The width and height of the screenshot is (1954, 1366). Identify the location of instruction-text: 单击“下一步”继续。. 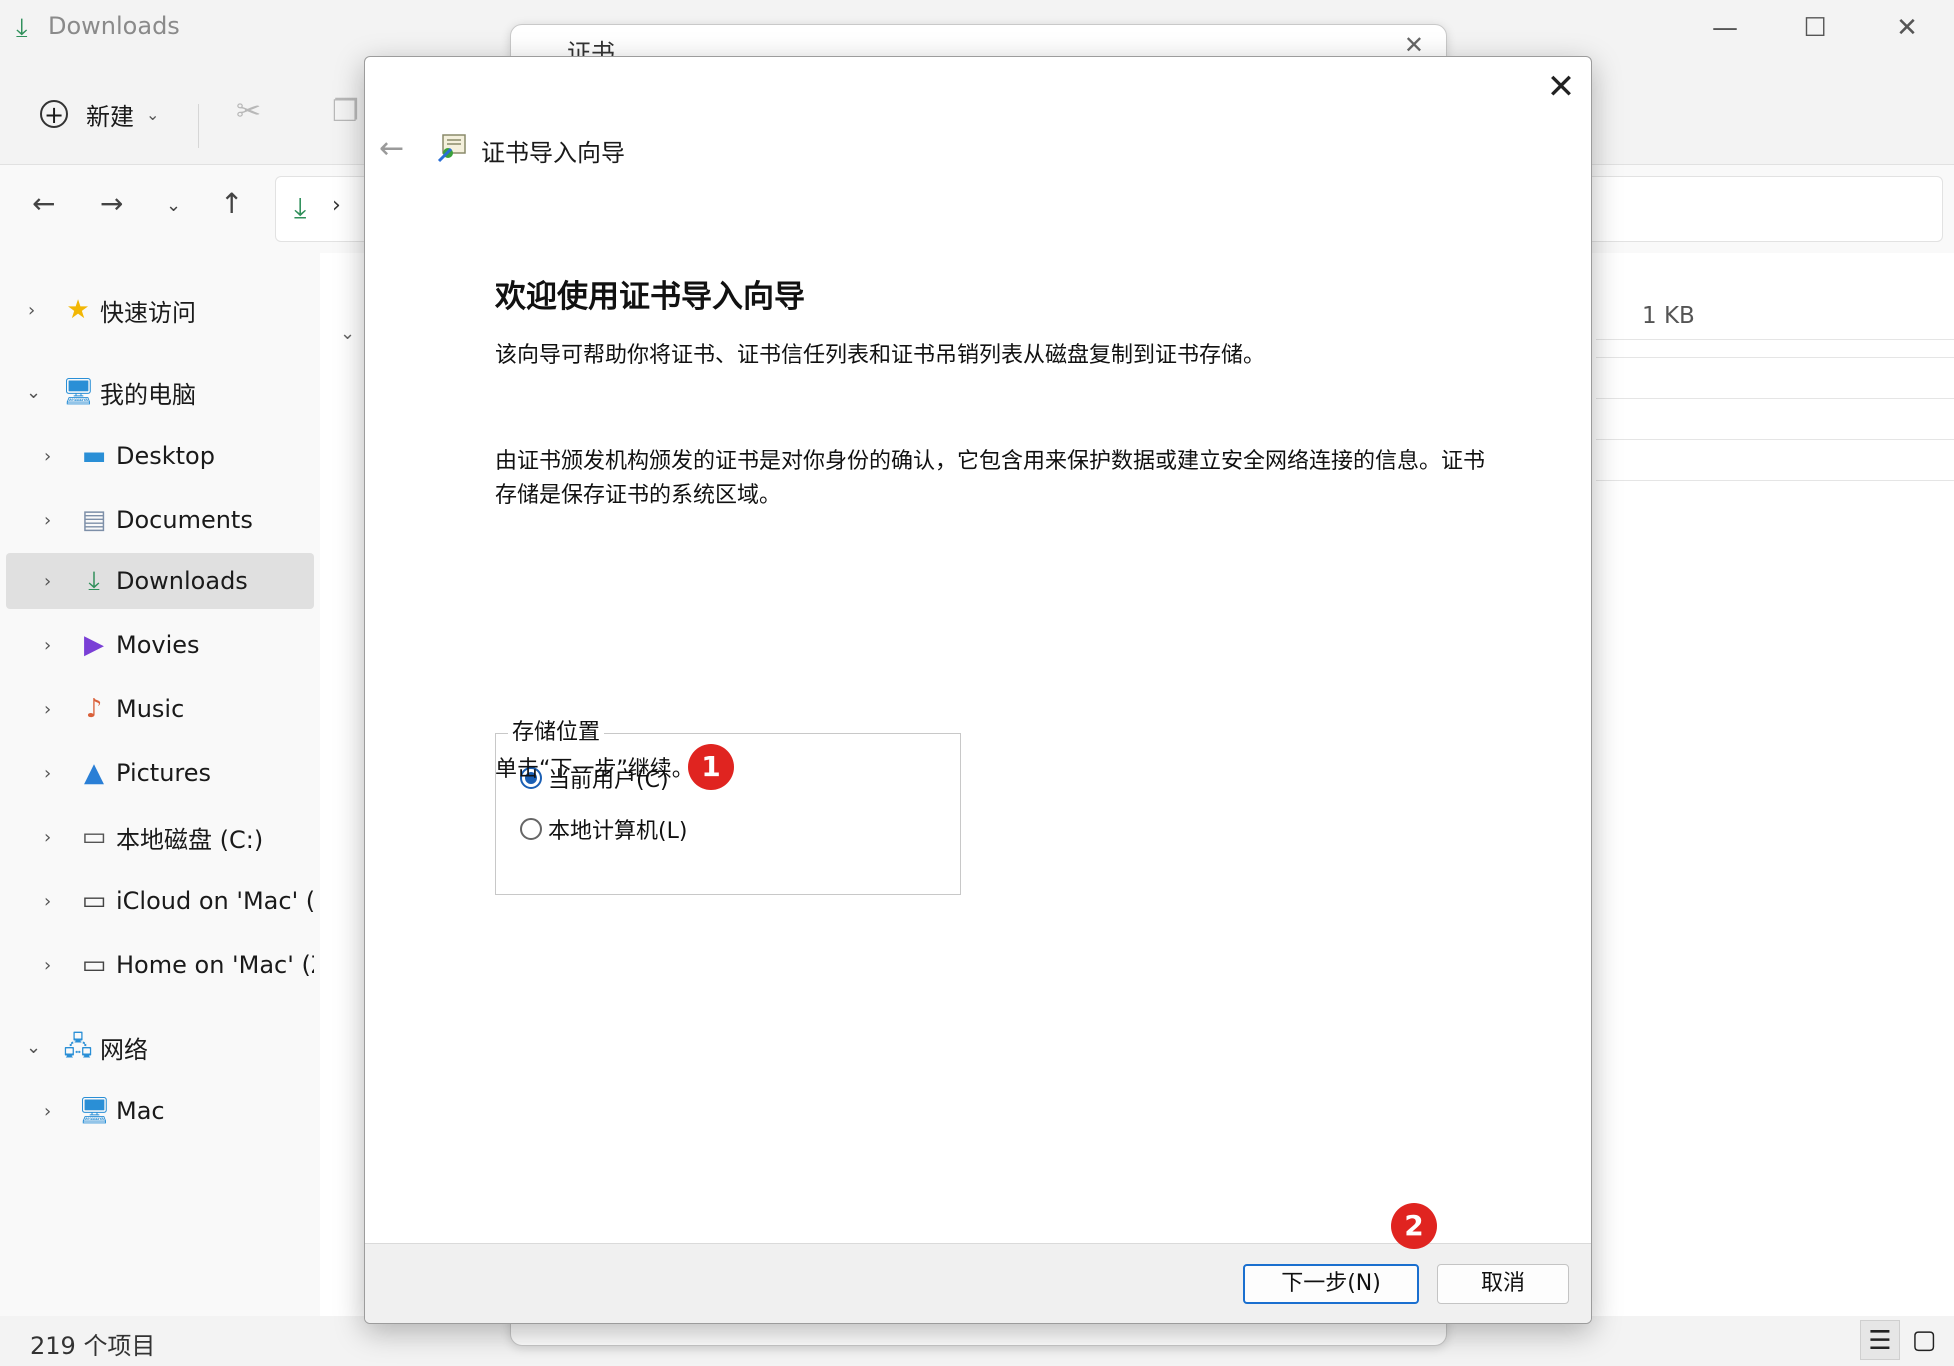
(594, 769).